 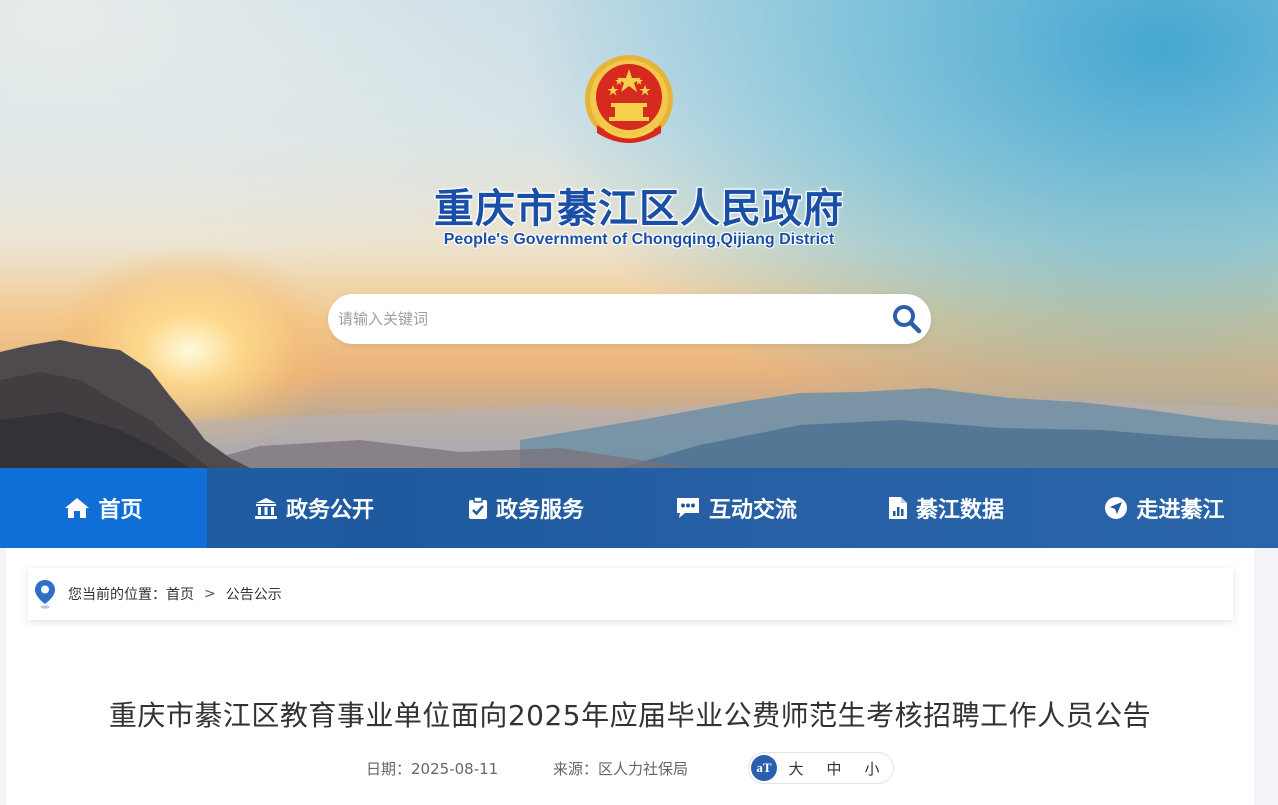 What do you see at coordinates (639, 209) in the screenshot?
I see `site-title: 重庆市綦江区人民政府` at bounding box center [639, 209].